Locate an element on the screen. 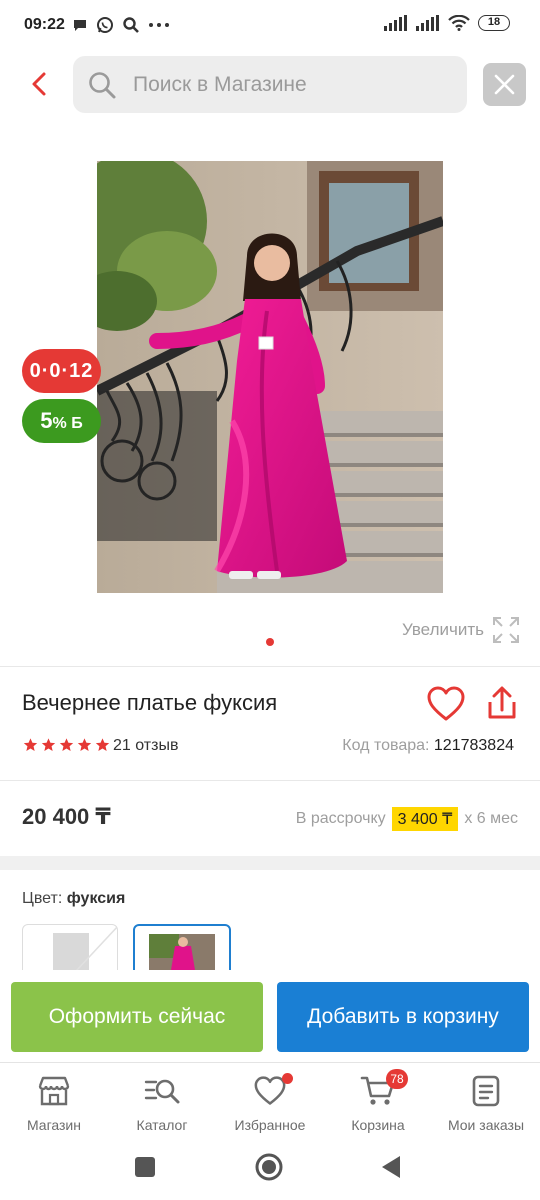  catalog-search-icon is located at coordinates (162, 1091).